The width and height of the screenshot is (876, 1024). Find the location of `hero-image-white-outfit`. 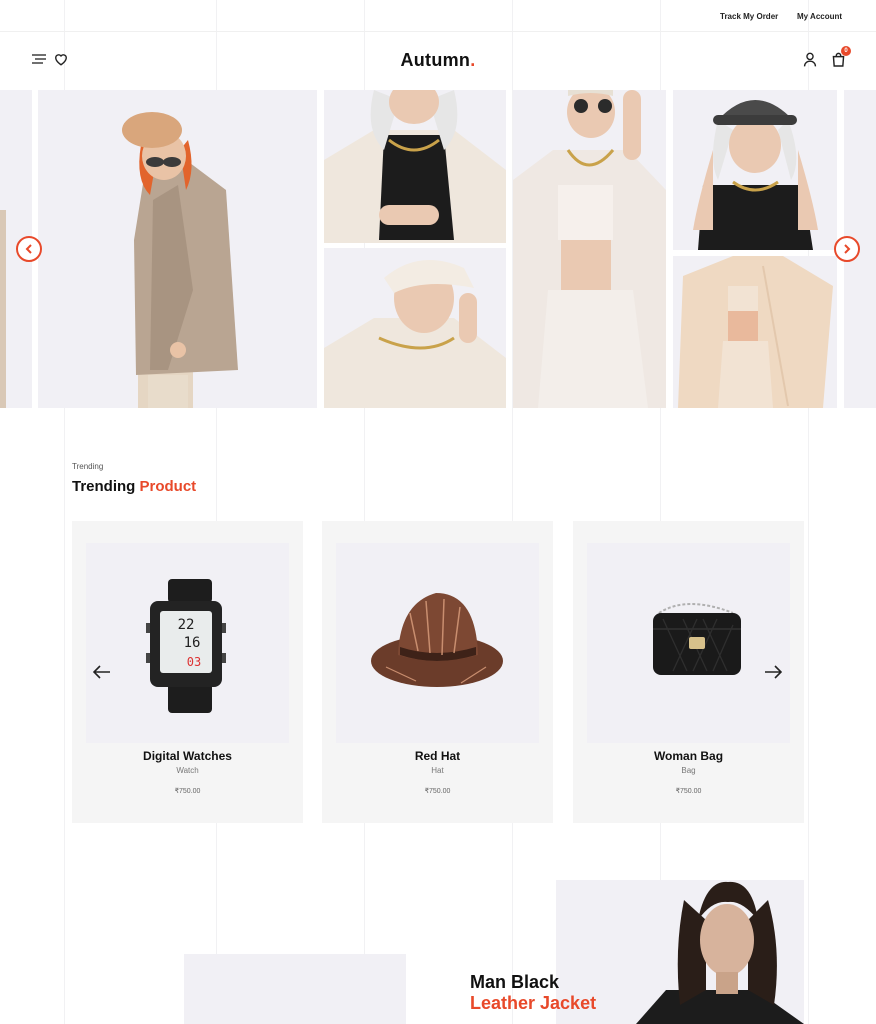

hero-image-white-outfit is located at coordinates (589, 249).